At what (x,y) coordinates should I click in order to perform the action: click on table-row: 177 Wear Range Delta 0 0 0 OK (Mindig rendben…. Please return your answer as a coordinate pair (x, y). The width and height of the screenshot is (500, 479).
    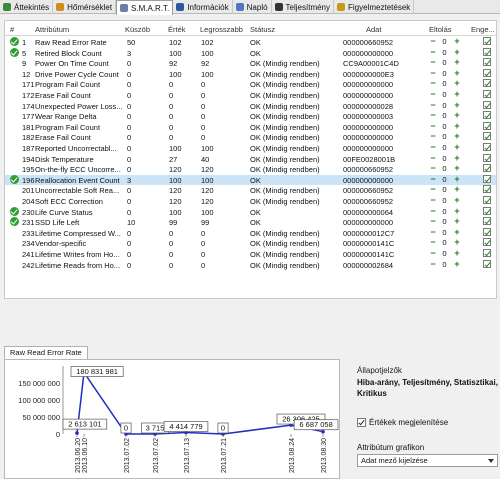
    Looking at the image, I should click on (250, 116).